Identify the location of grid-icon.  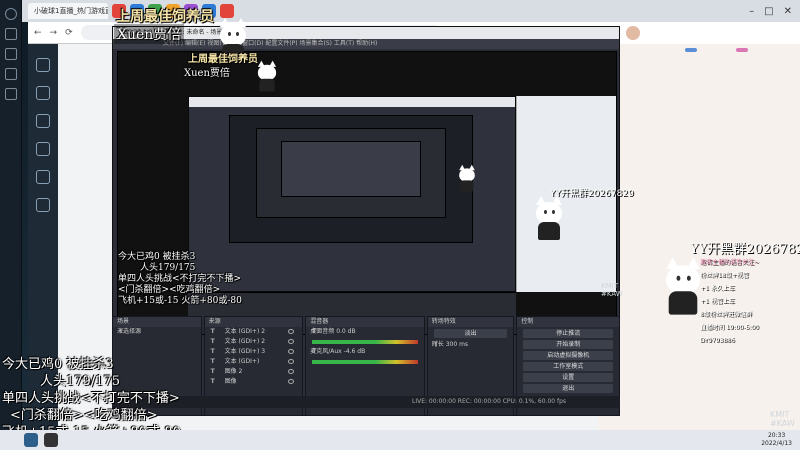
(11, 94).